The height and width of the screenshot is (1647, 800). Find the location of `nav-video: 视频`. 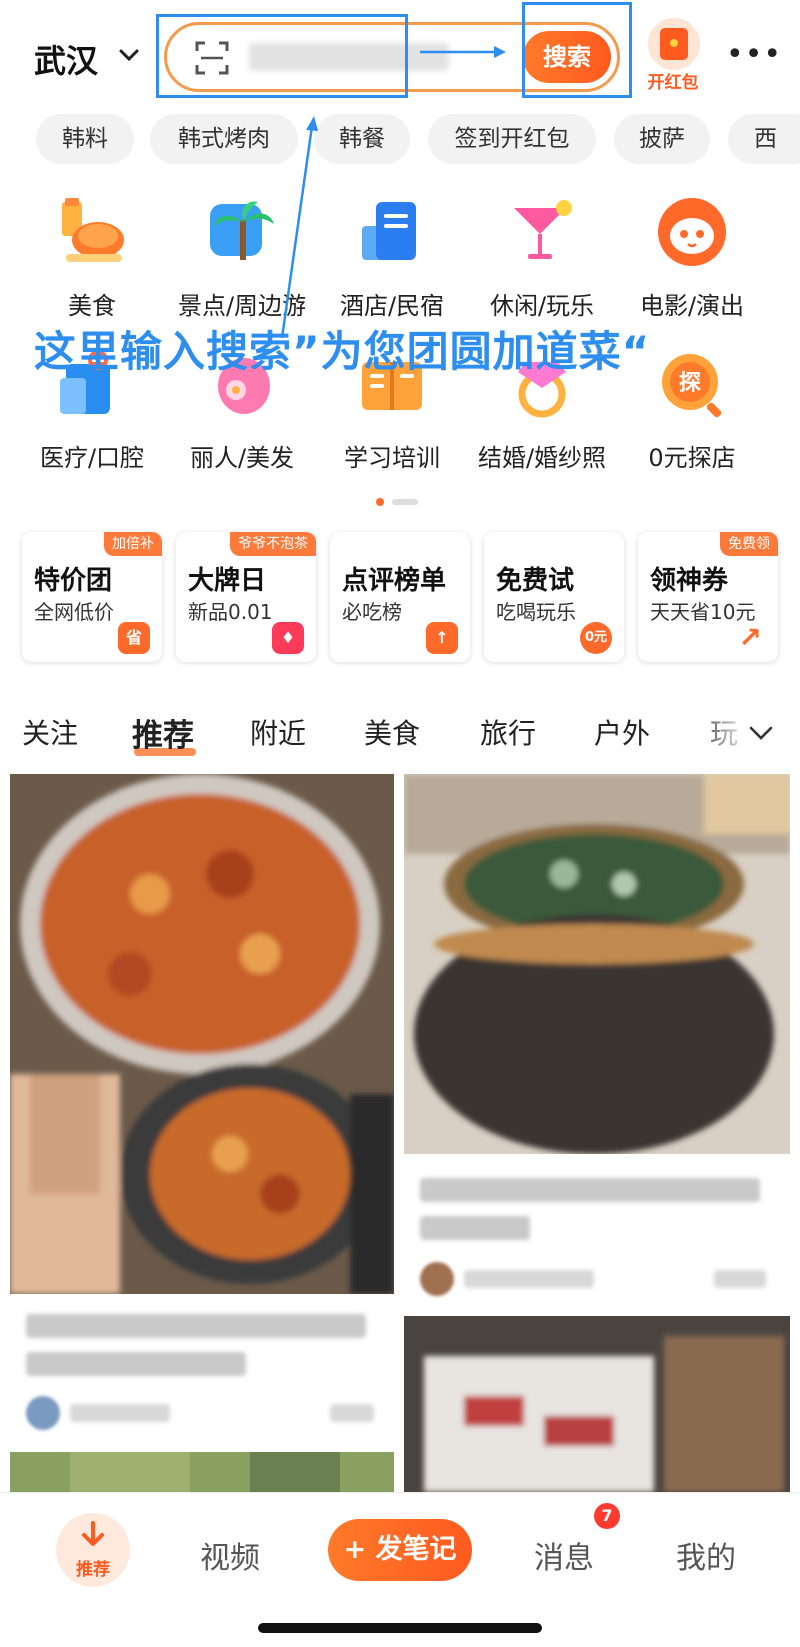

nav-video: 视频 is located at coordinates (230, 1555).